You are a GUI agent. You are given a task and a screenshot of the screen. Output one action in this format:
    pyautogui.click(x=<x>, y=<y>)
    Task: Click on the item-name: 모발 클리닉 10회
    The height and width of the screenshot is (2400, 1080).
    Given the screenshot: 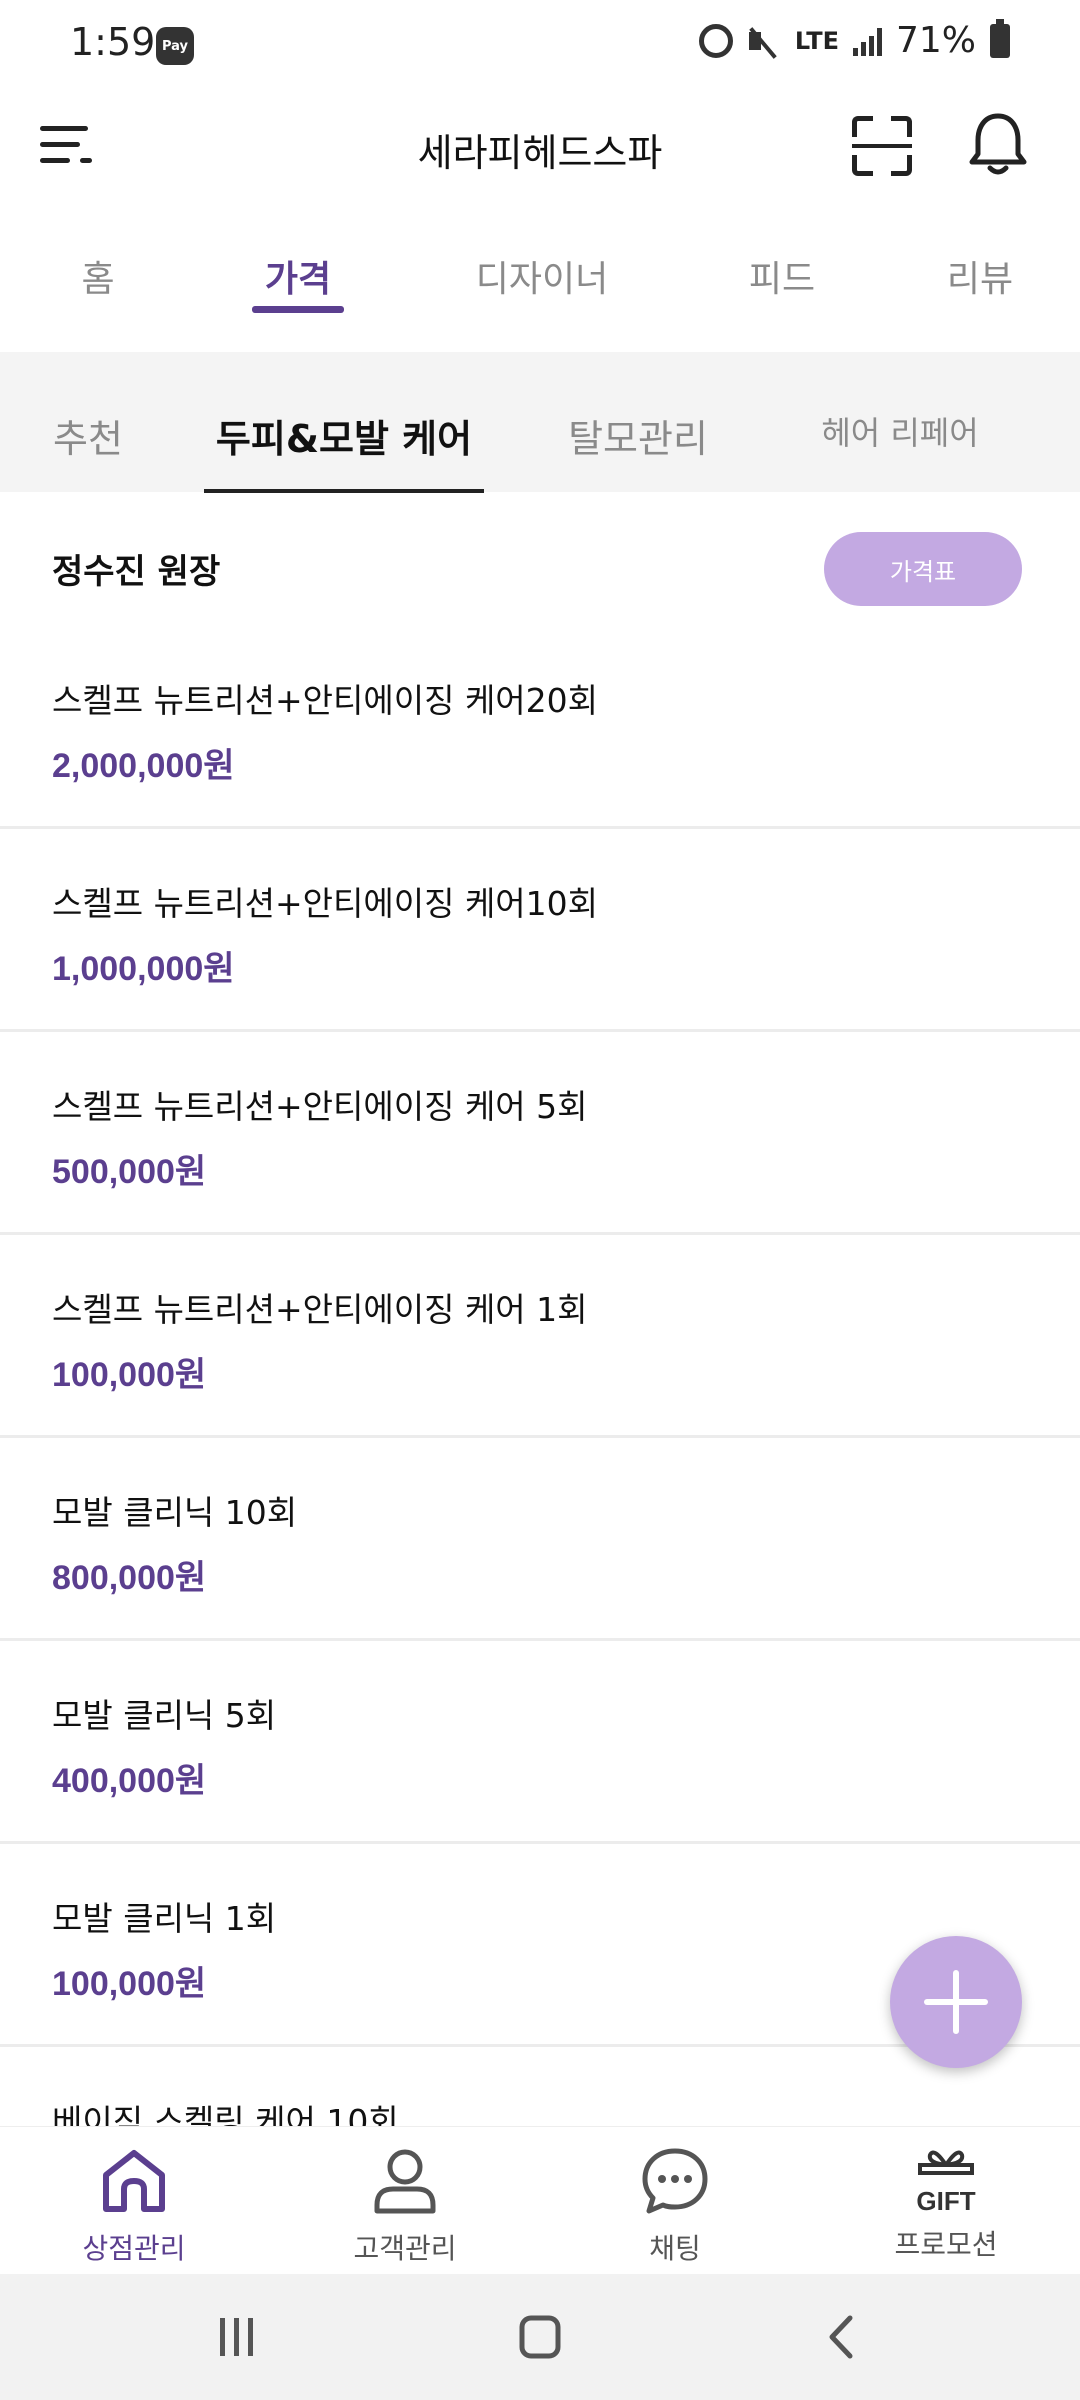 What is the action you would take?
    pyautogui.click(x=175, y=1512)
    